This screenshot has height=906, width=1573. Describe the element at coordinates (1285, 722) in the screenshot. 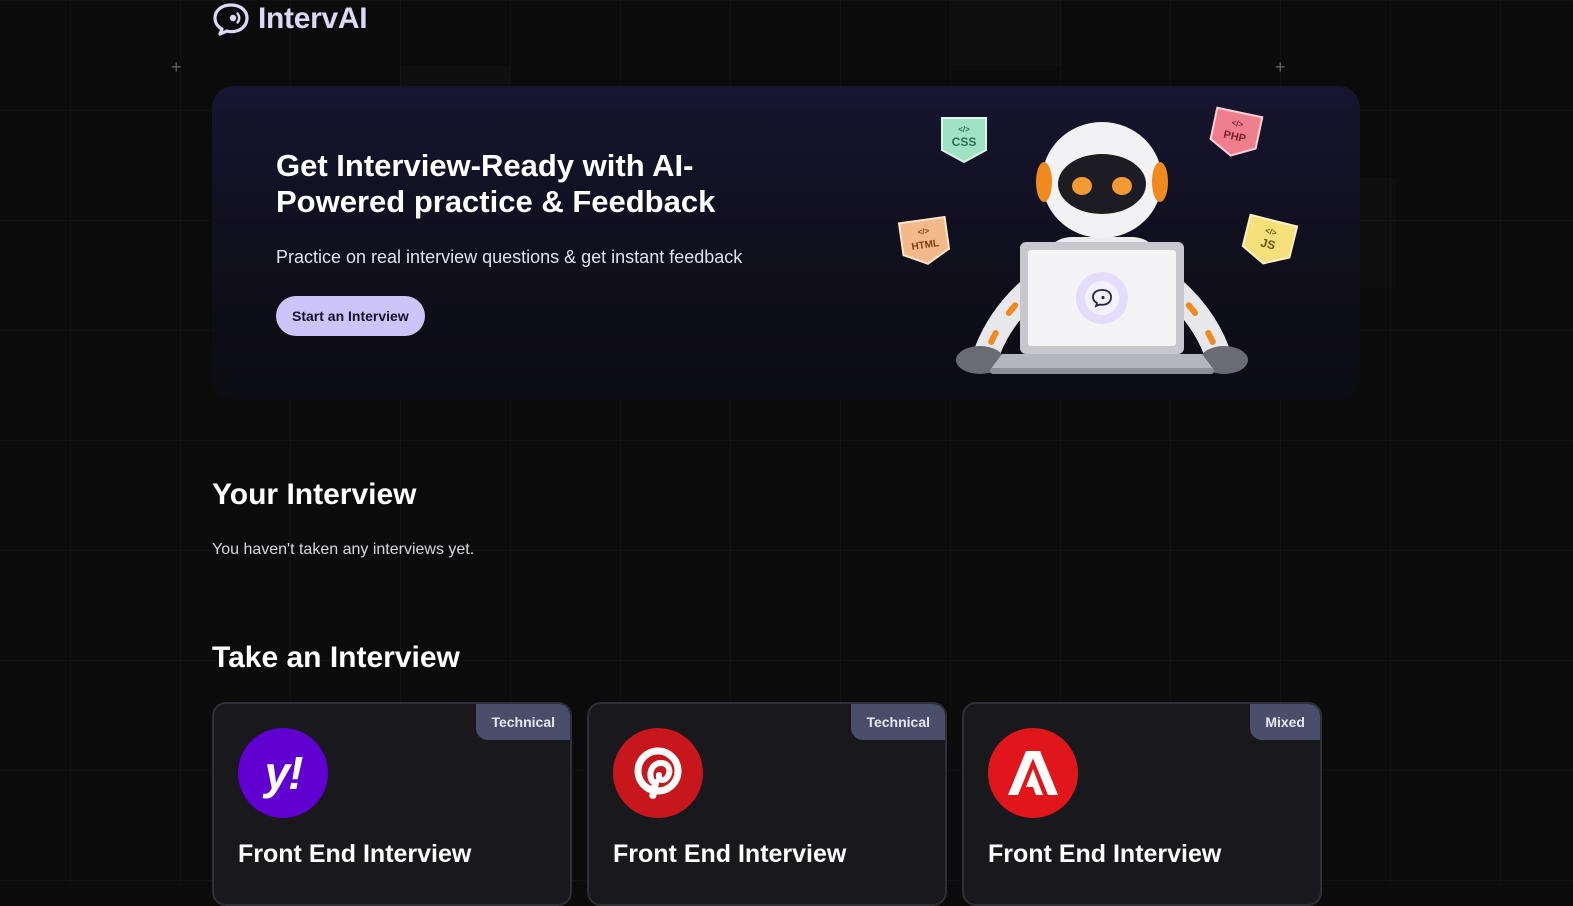

I see `interview-type-badge: Mixed` at that location.